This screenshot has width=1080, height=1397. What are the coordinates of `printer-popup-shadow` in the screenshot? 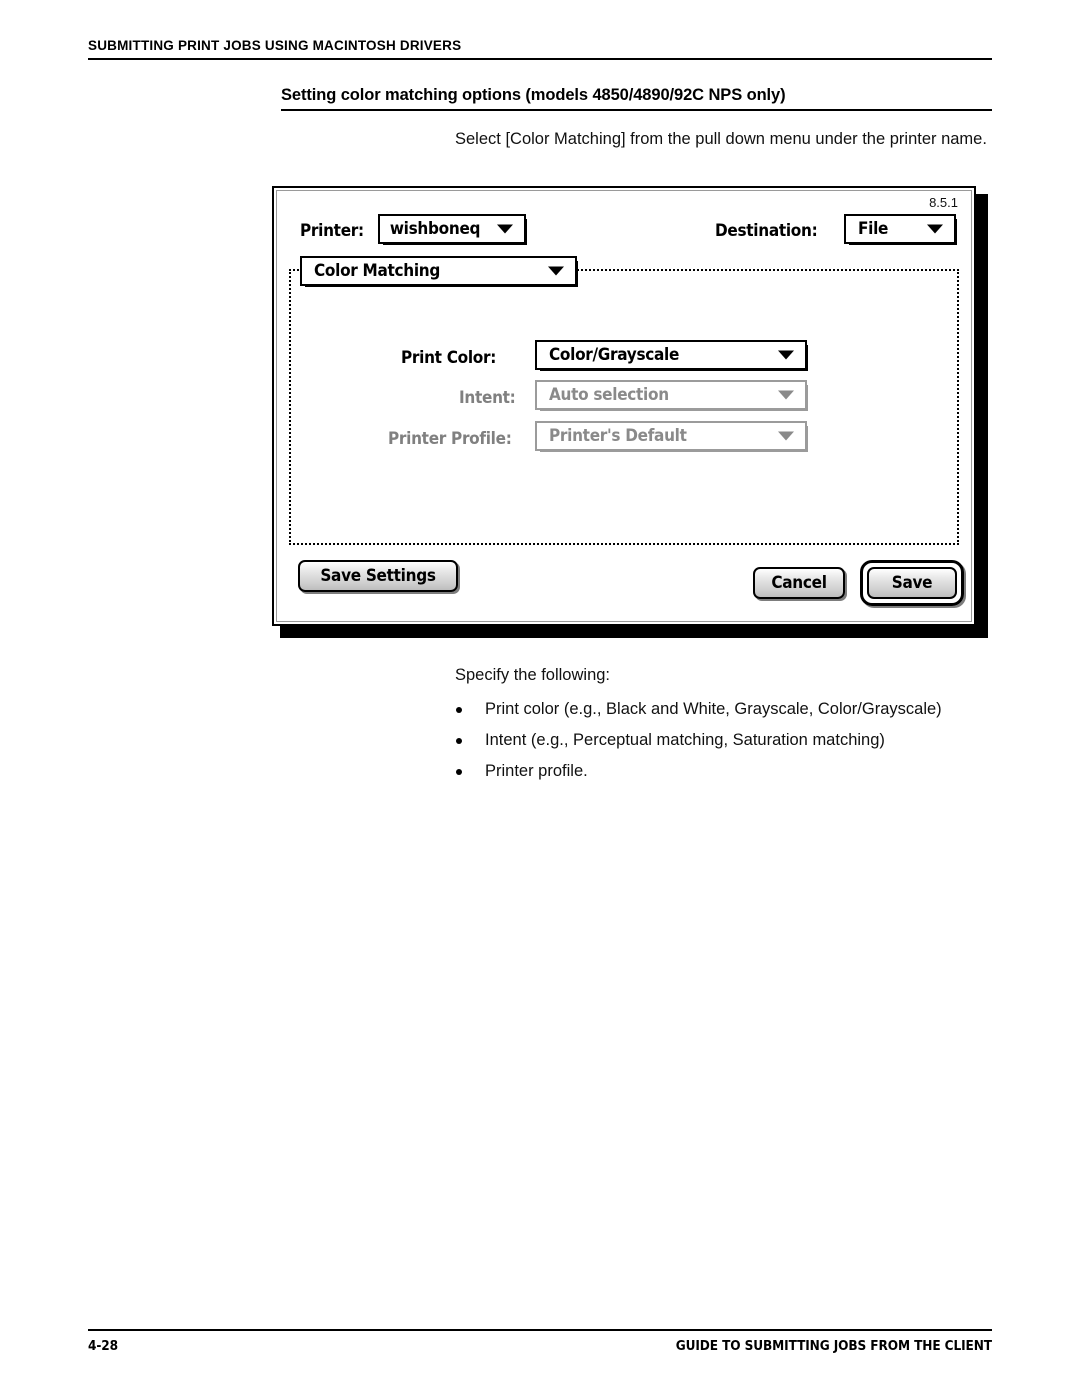 It's located at (525, 232).